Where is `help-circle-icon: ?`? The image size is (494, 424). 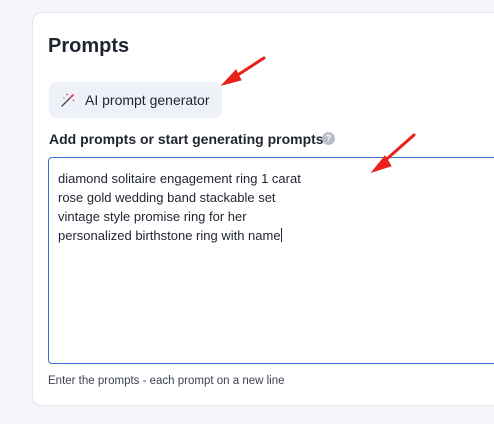 help-circle-icon: ? is located at coordinates (328, 138).